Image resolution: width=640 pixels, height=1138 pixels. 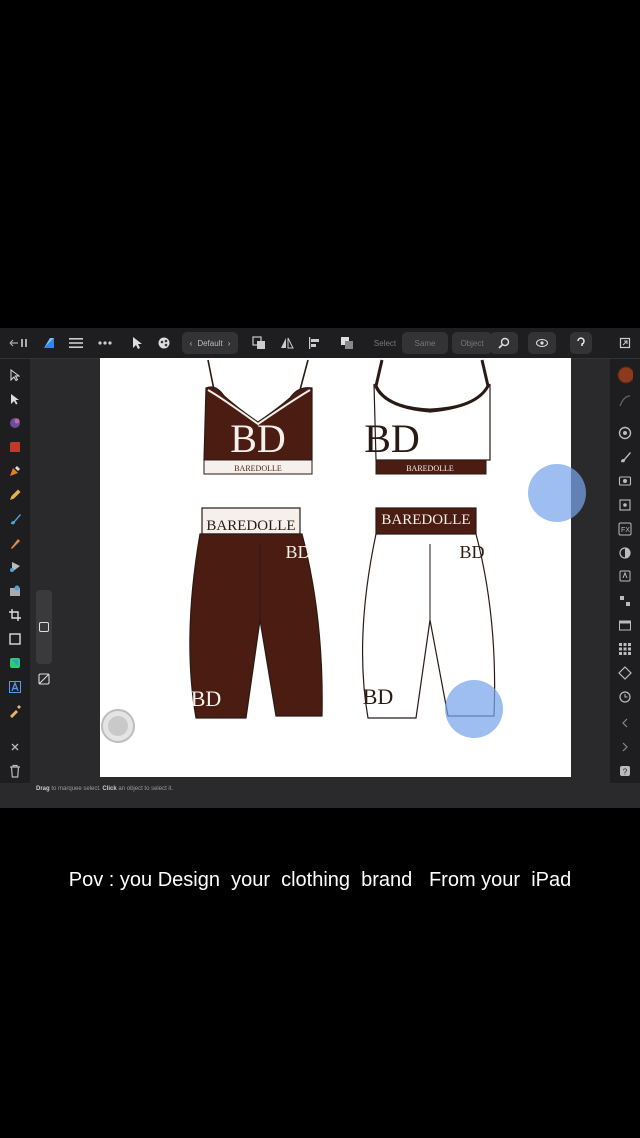 What do you see at coordinates (625, 625) in the screenshot?
I see `navigator-icon` at bounding box center [625, 625].